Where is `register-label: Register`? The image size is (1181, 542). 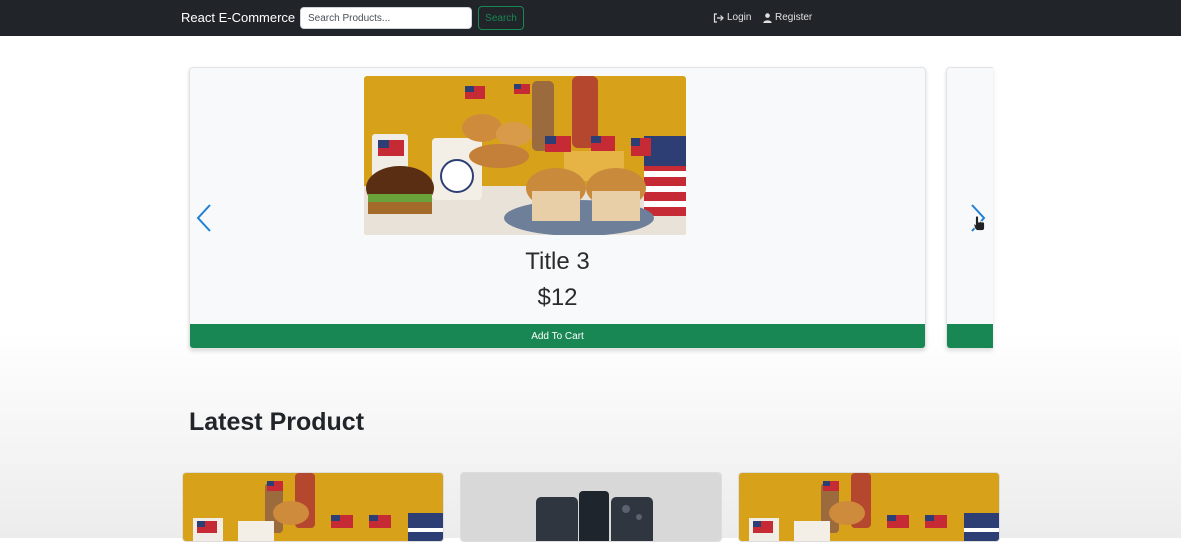 register-label: Register is located at coordinates (794, 17).